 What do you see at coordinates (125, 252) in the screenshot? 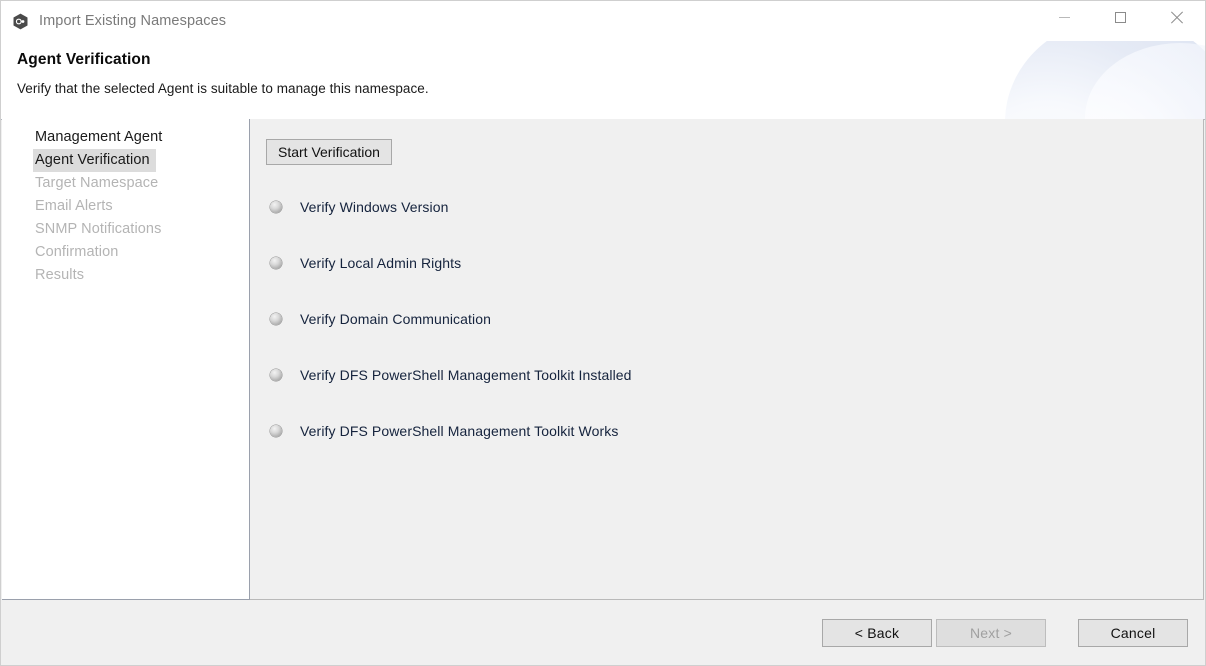
I see `sidebar-row: Confirmation` at bounding box center [125, 252].